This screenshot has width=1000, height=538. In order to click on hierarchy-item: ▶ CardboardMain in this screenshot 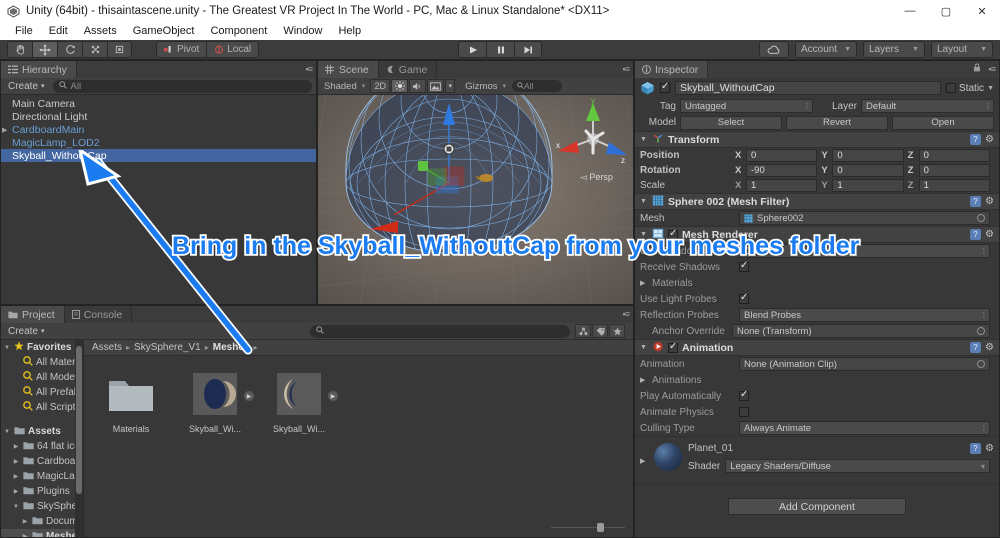, I will do `click(158, 129)`.